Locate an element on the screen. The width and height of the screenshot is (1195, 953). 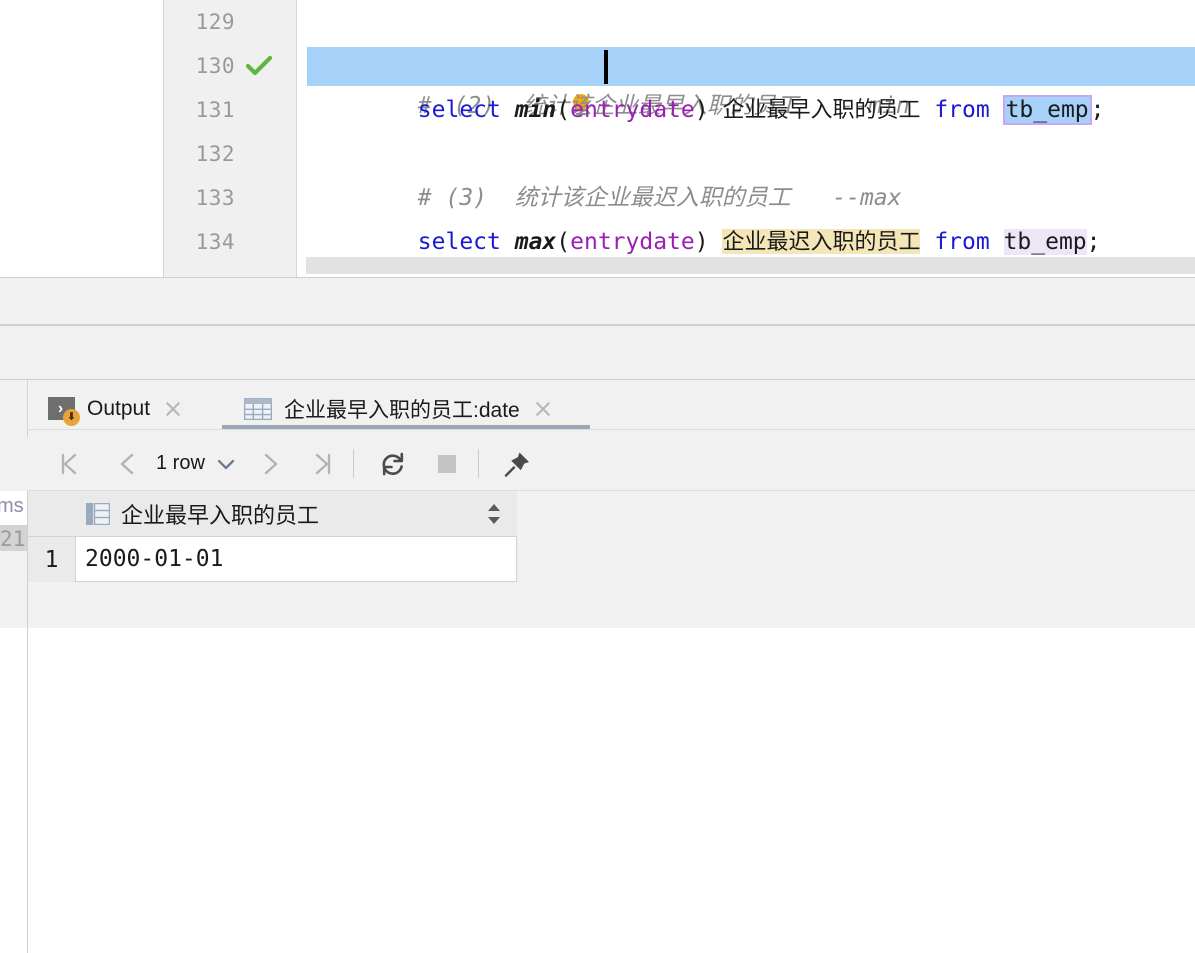
gutter-line-134: 134 is located at coordinates (230, 242).